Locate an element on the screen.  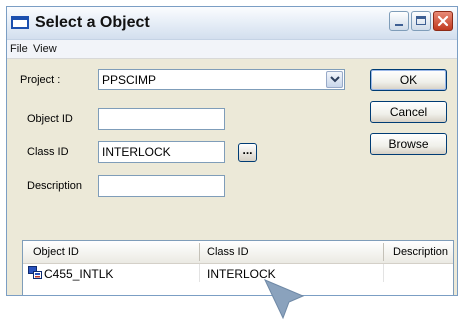
dropdown-button is located at coordinates (334, 79).